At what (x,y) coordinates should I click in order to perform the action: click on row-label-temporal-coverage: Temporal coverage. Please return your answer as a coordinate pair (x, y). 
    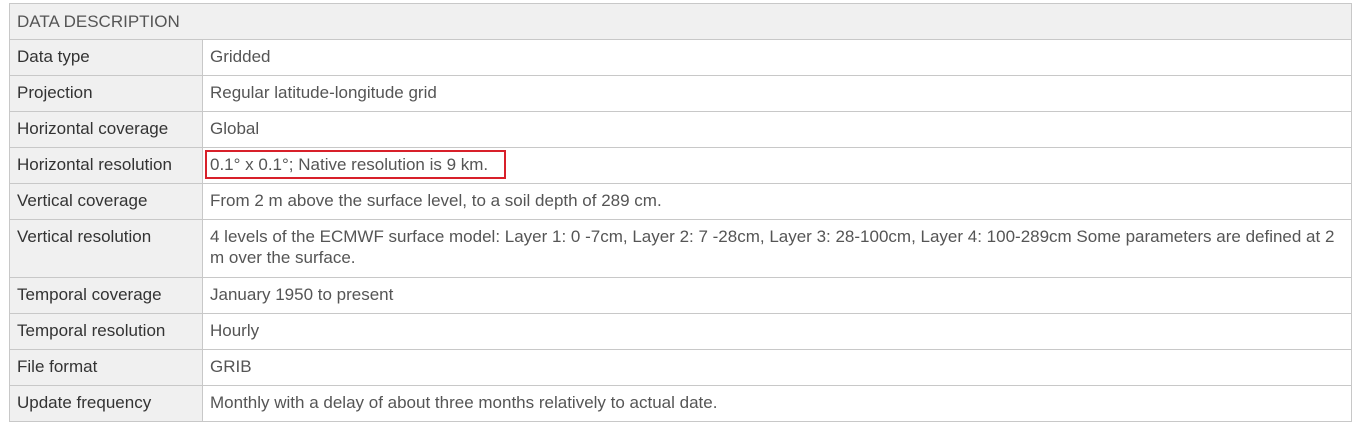
    Looking at the image, I should click on (106, 295).